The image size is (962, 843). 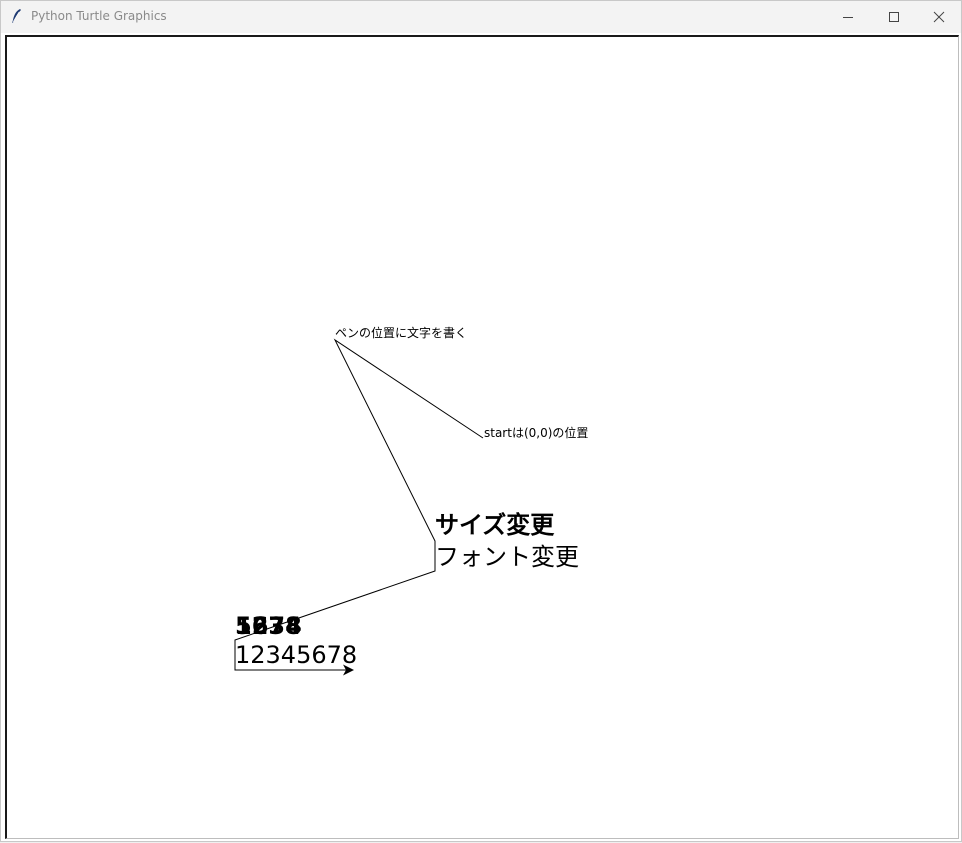 I want to click on label-numbers: 12345678, so click(x=296, y=655).